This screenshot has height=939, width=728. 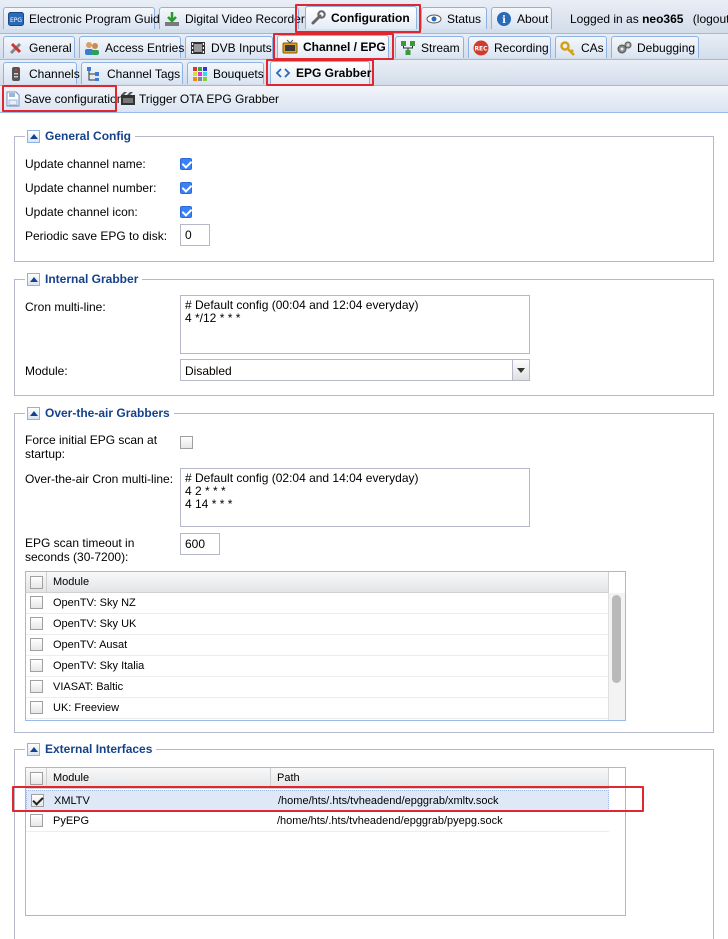 What do you see at coordinates (16, 20) in the screenshot?
I see `svg-text: EPG` at bounding box center [16, 20].